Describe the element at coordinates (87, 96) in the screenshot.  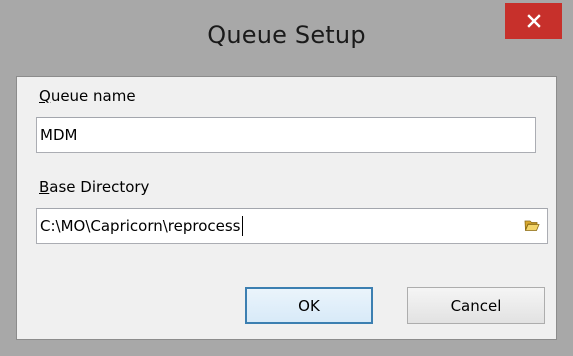
I see `queue-name-label: Queue name` at that location.